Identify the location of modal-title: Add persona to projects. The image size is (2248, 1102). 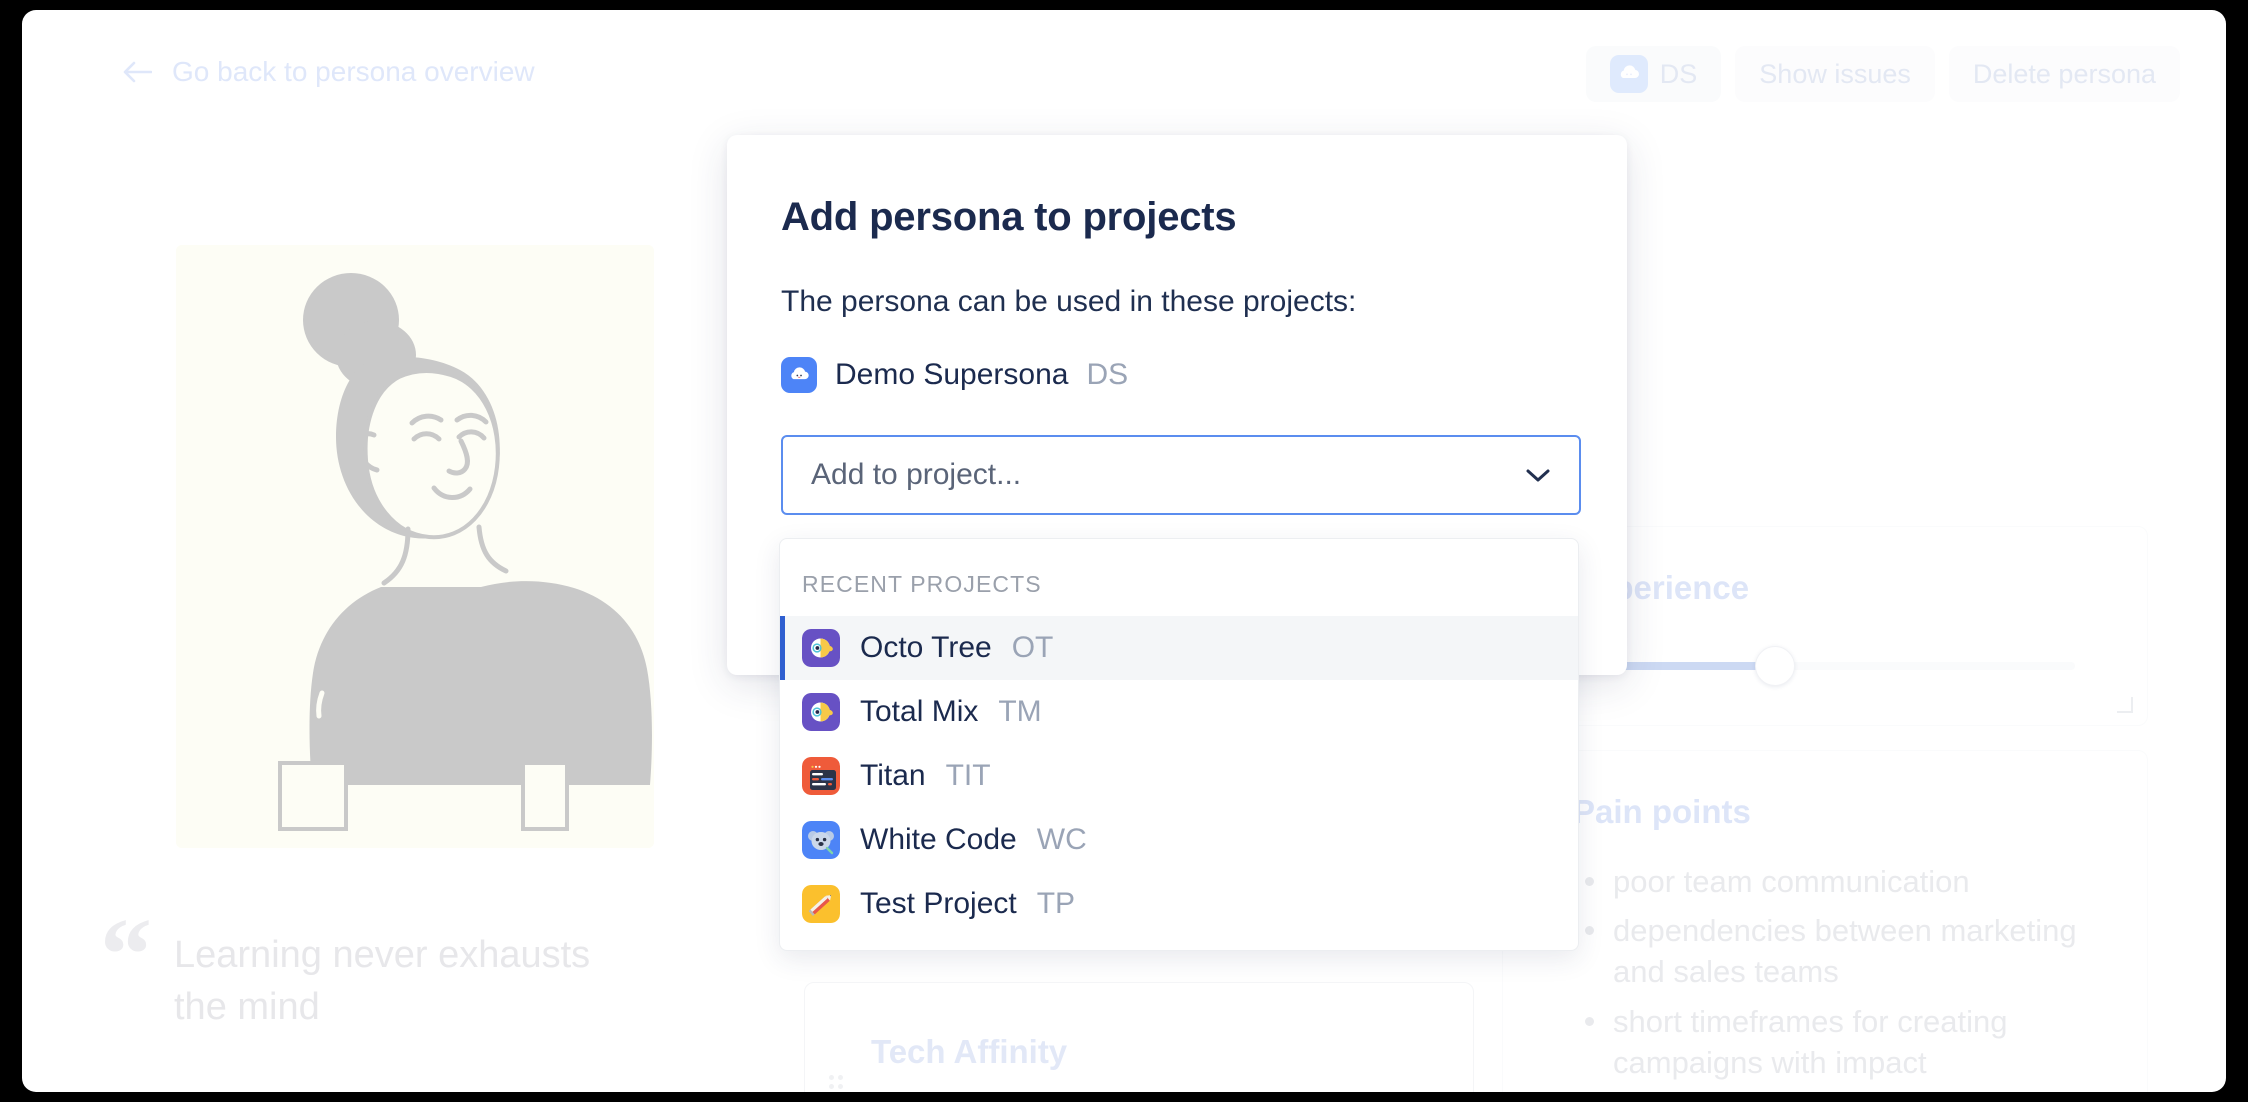
(1009, 217).